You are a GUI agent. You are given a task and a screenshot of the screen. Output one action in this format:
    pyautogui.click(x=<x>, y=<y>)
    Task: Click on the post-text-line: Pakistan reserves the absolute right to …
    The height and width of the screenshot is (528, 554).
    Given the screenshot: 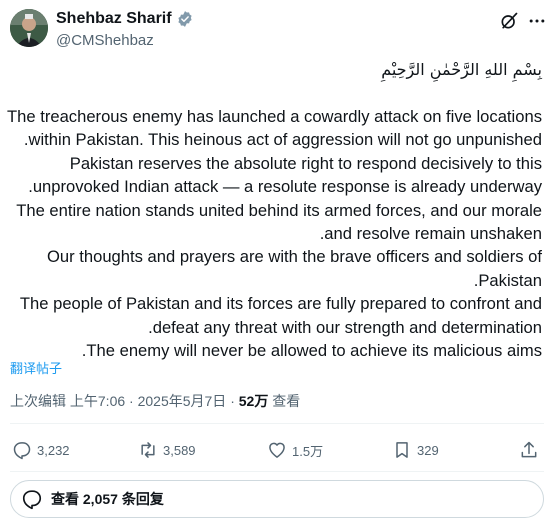 What is the action you would take?
    pyautogui.click(x=305, y=163)
    